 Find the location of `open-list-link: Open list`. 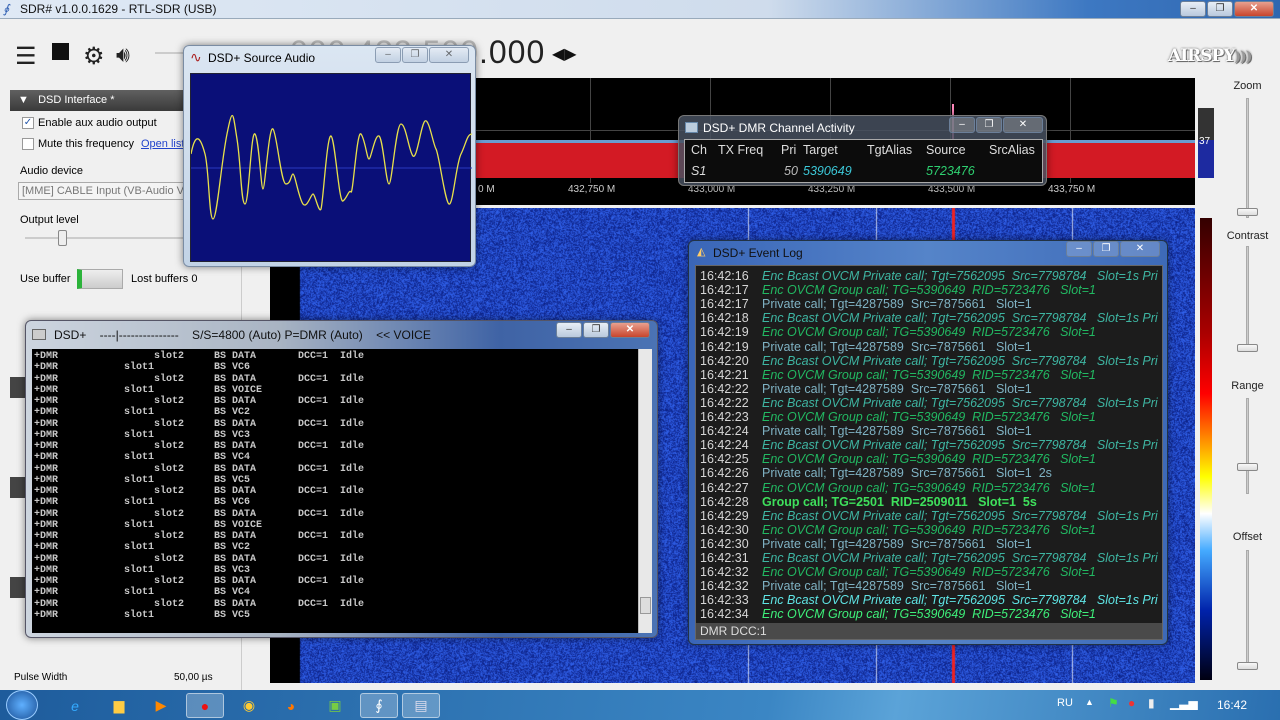

open-list-link: Open list is located at coordinates (162, 144).